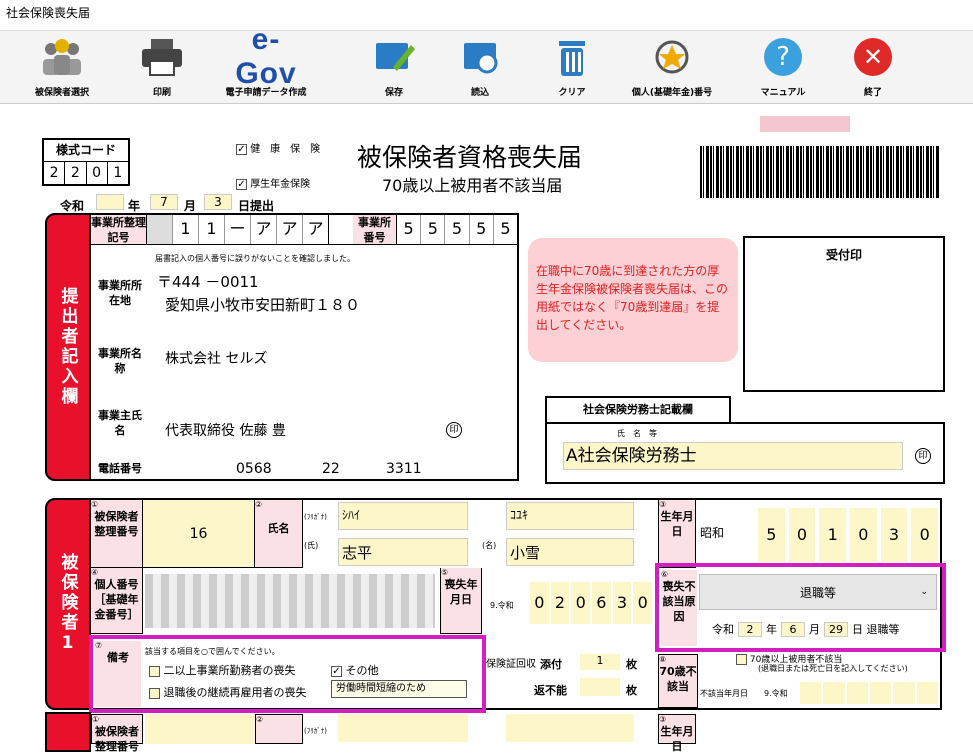  Describe the element at coordinates (355, 670) in the screenshot. I see `note-option-other: ✓ その他` at that location.